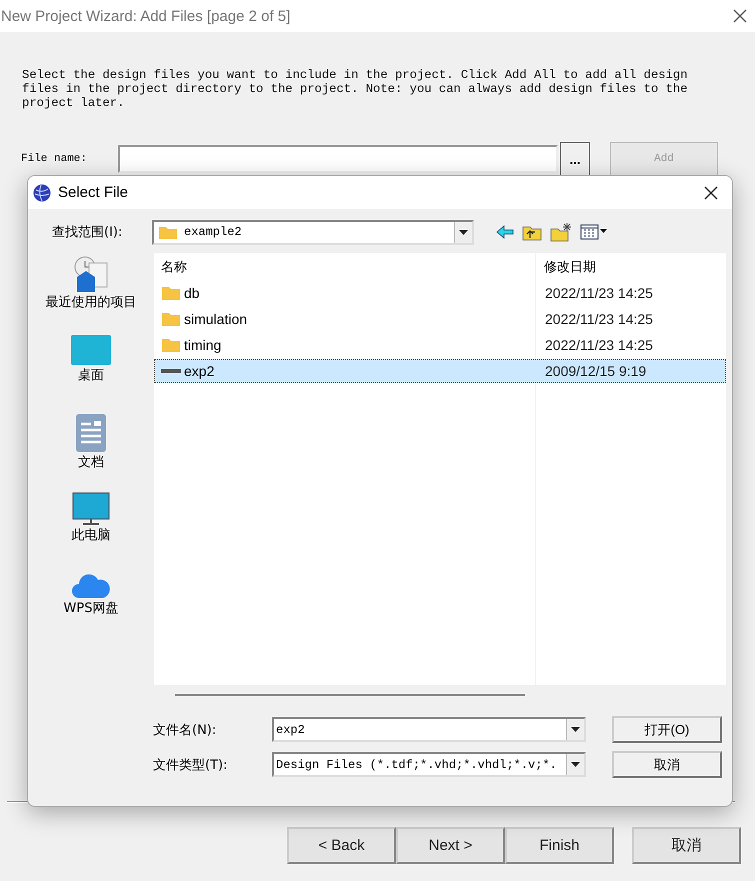  What do you see at coordinates (313, 232) in the screenshot?
I see `look-in-dropdown: example2` at bounding box center [313, 232].